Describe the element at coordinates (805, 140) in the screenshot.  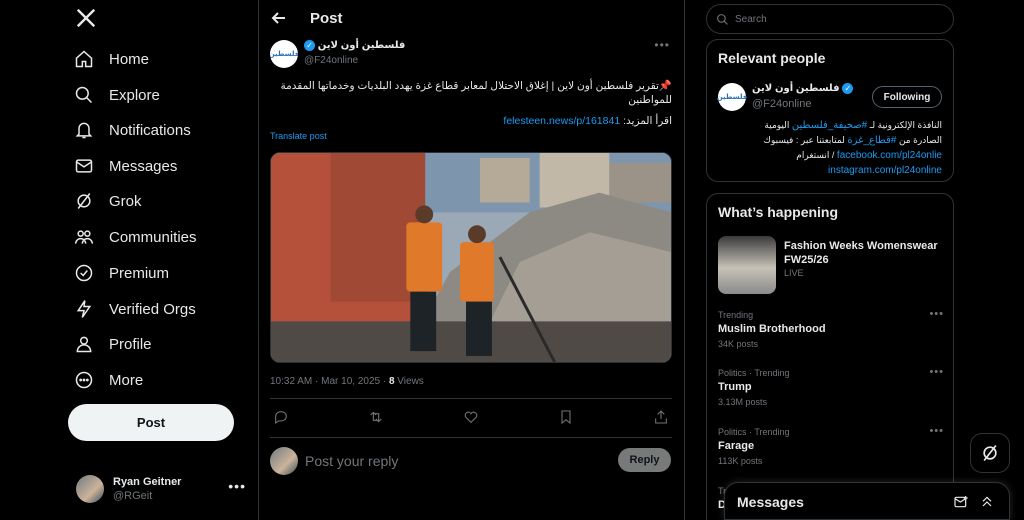
I see `bio-text: لمتابعتنا عبر : فيسبوك` at that location.